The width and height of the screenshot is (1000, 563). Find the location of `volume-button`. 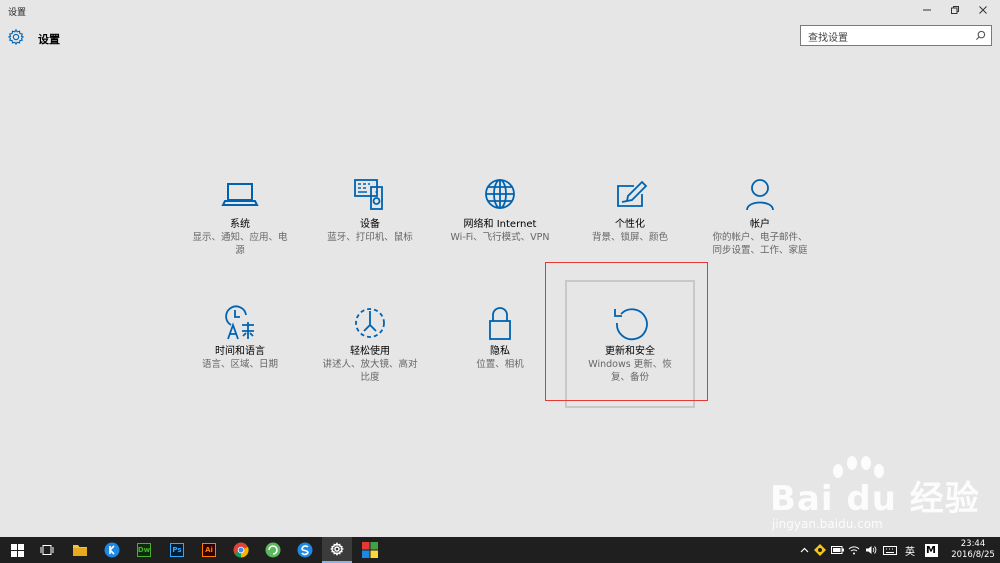

volume-button is located at coordinates (871, 550).